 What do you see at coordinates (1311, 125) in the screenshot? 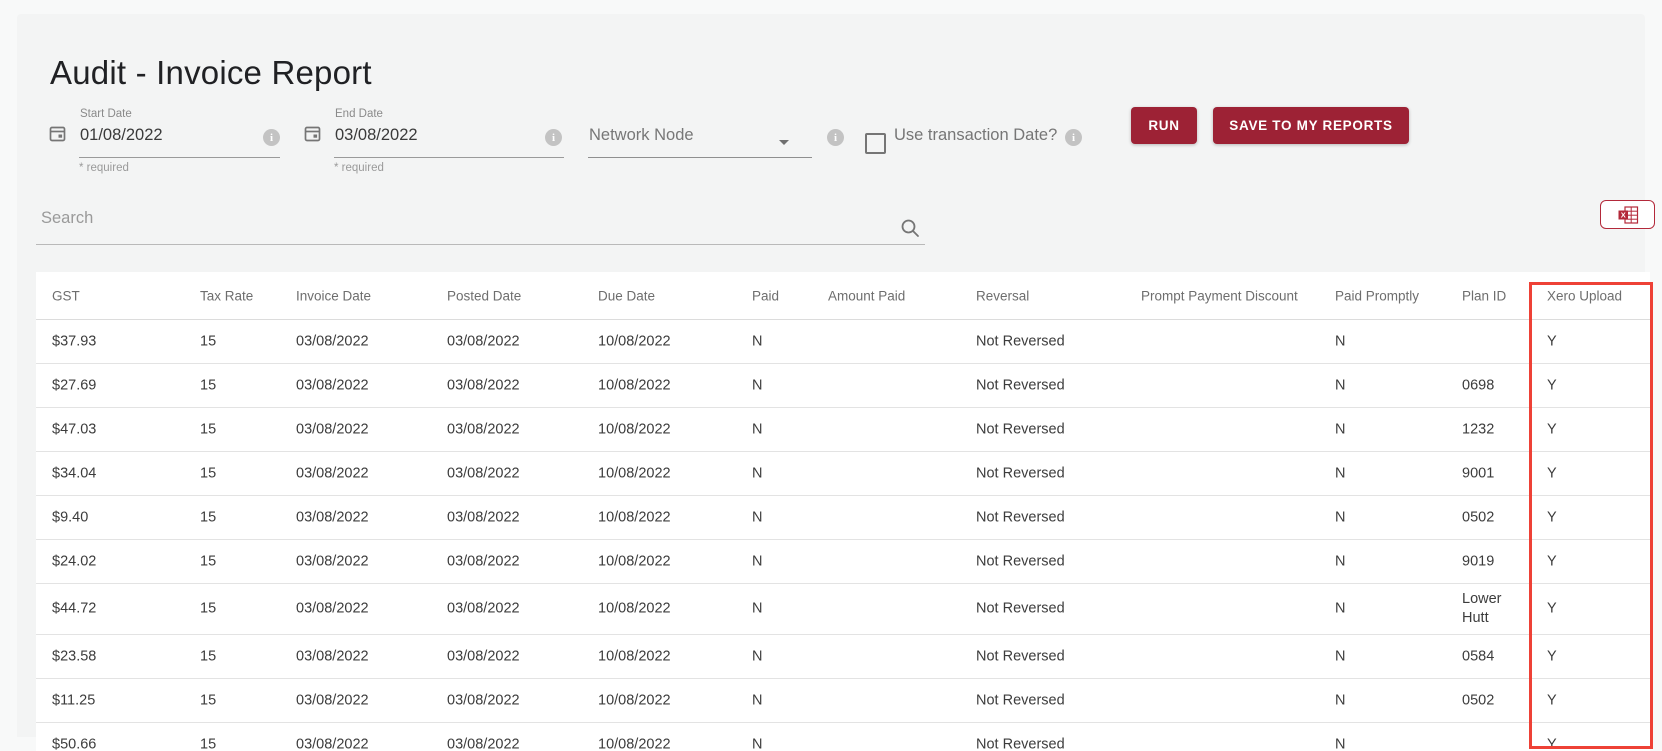
I see `save-to-my-reports-button: SAVE TO MY REPORTS` at bounding box center [1311, 125].